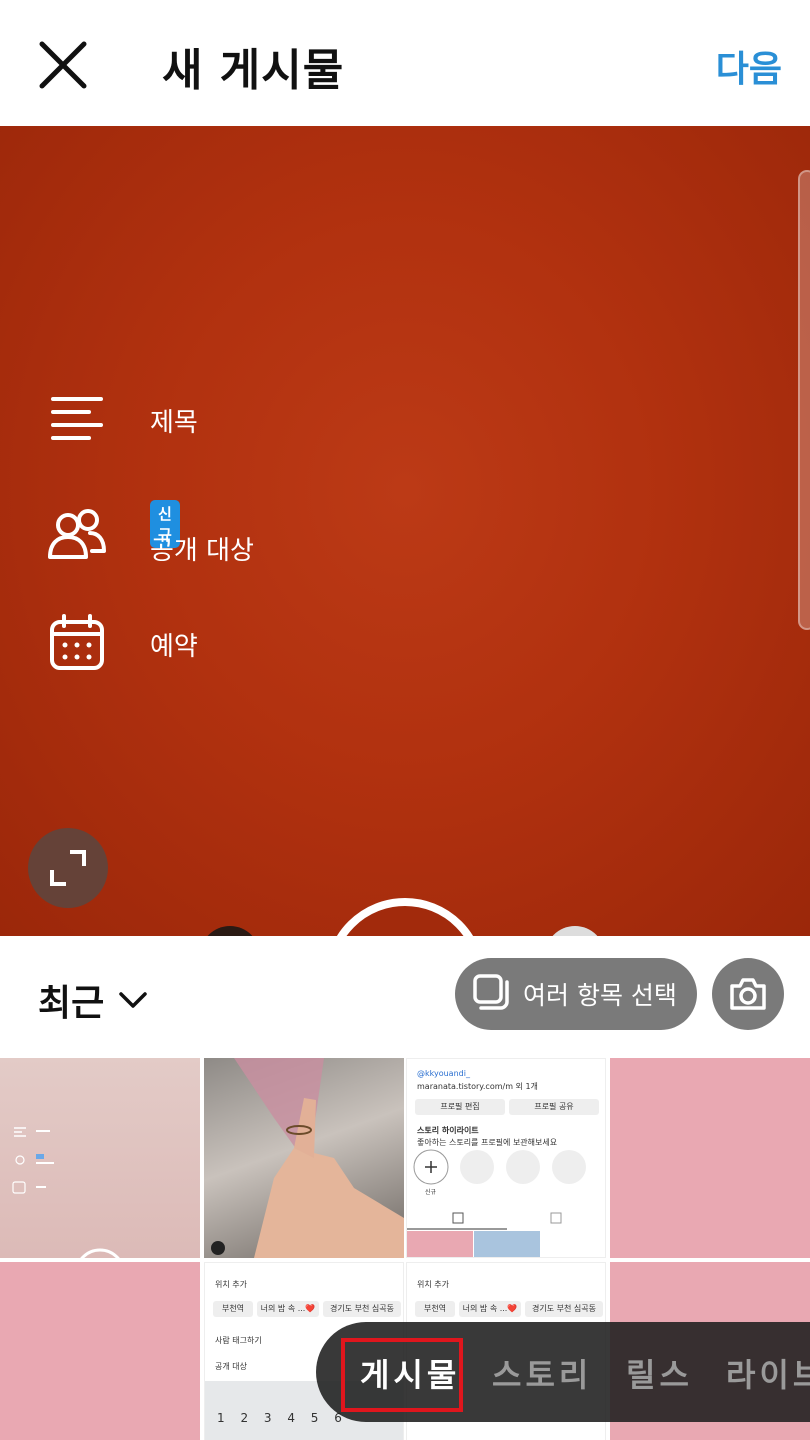  Describe the element at coordinates (410, 1373) in the screenshot. I see `mode-tab-post: 게시물` at that location.